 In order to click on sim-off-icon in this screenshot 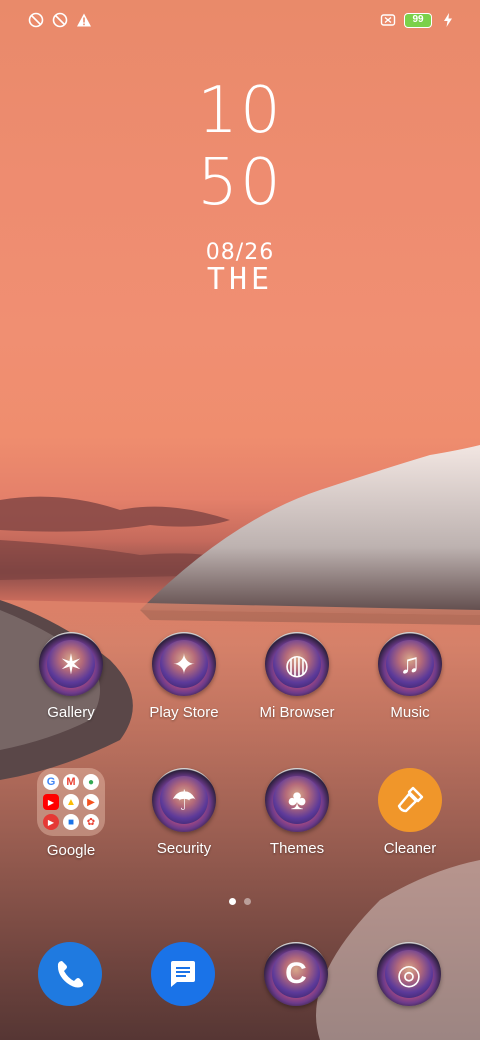, I will do `click(388, 20)`.